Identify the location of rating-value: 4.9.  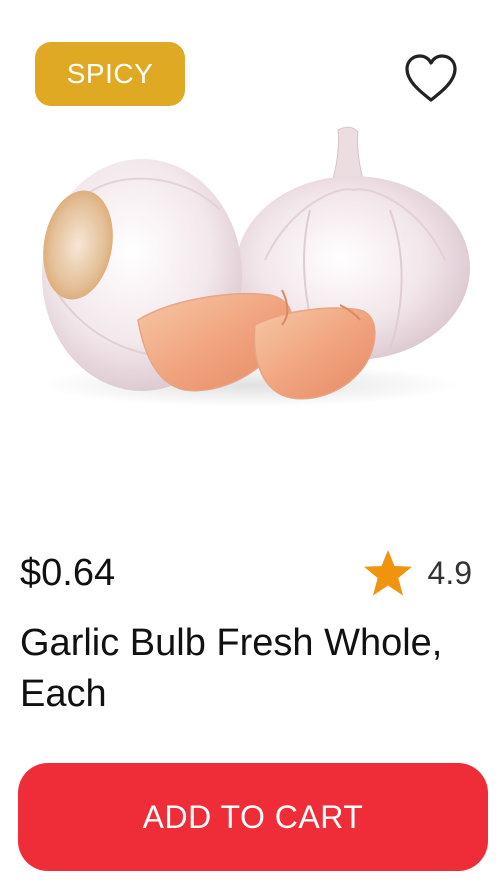
(449, 572).